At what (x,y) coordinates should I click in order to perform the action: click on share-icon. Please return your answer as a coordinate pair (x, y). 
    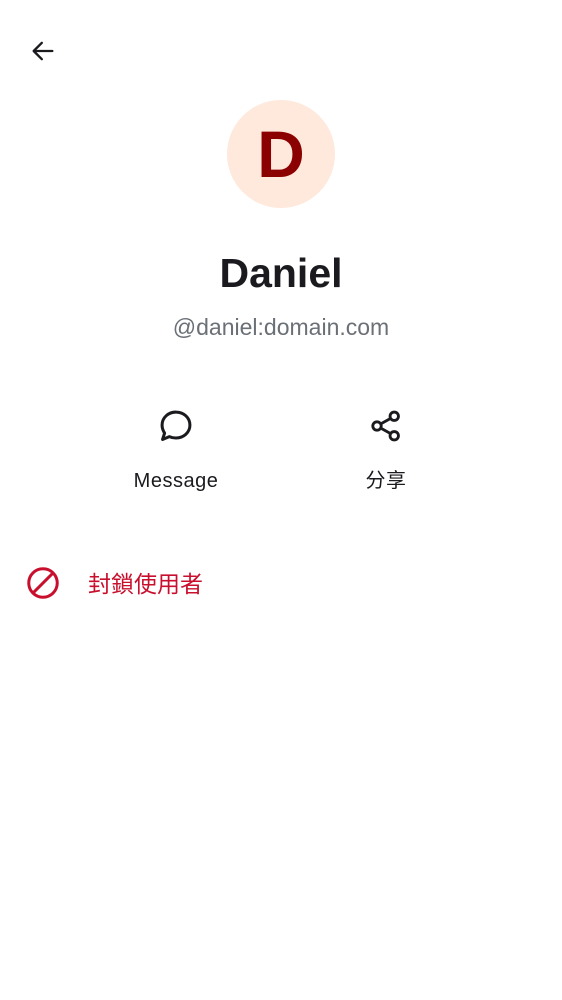
    Looking at the image, I should click on (386, 426).